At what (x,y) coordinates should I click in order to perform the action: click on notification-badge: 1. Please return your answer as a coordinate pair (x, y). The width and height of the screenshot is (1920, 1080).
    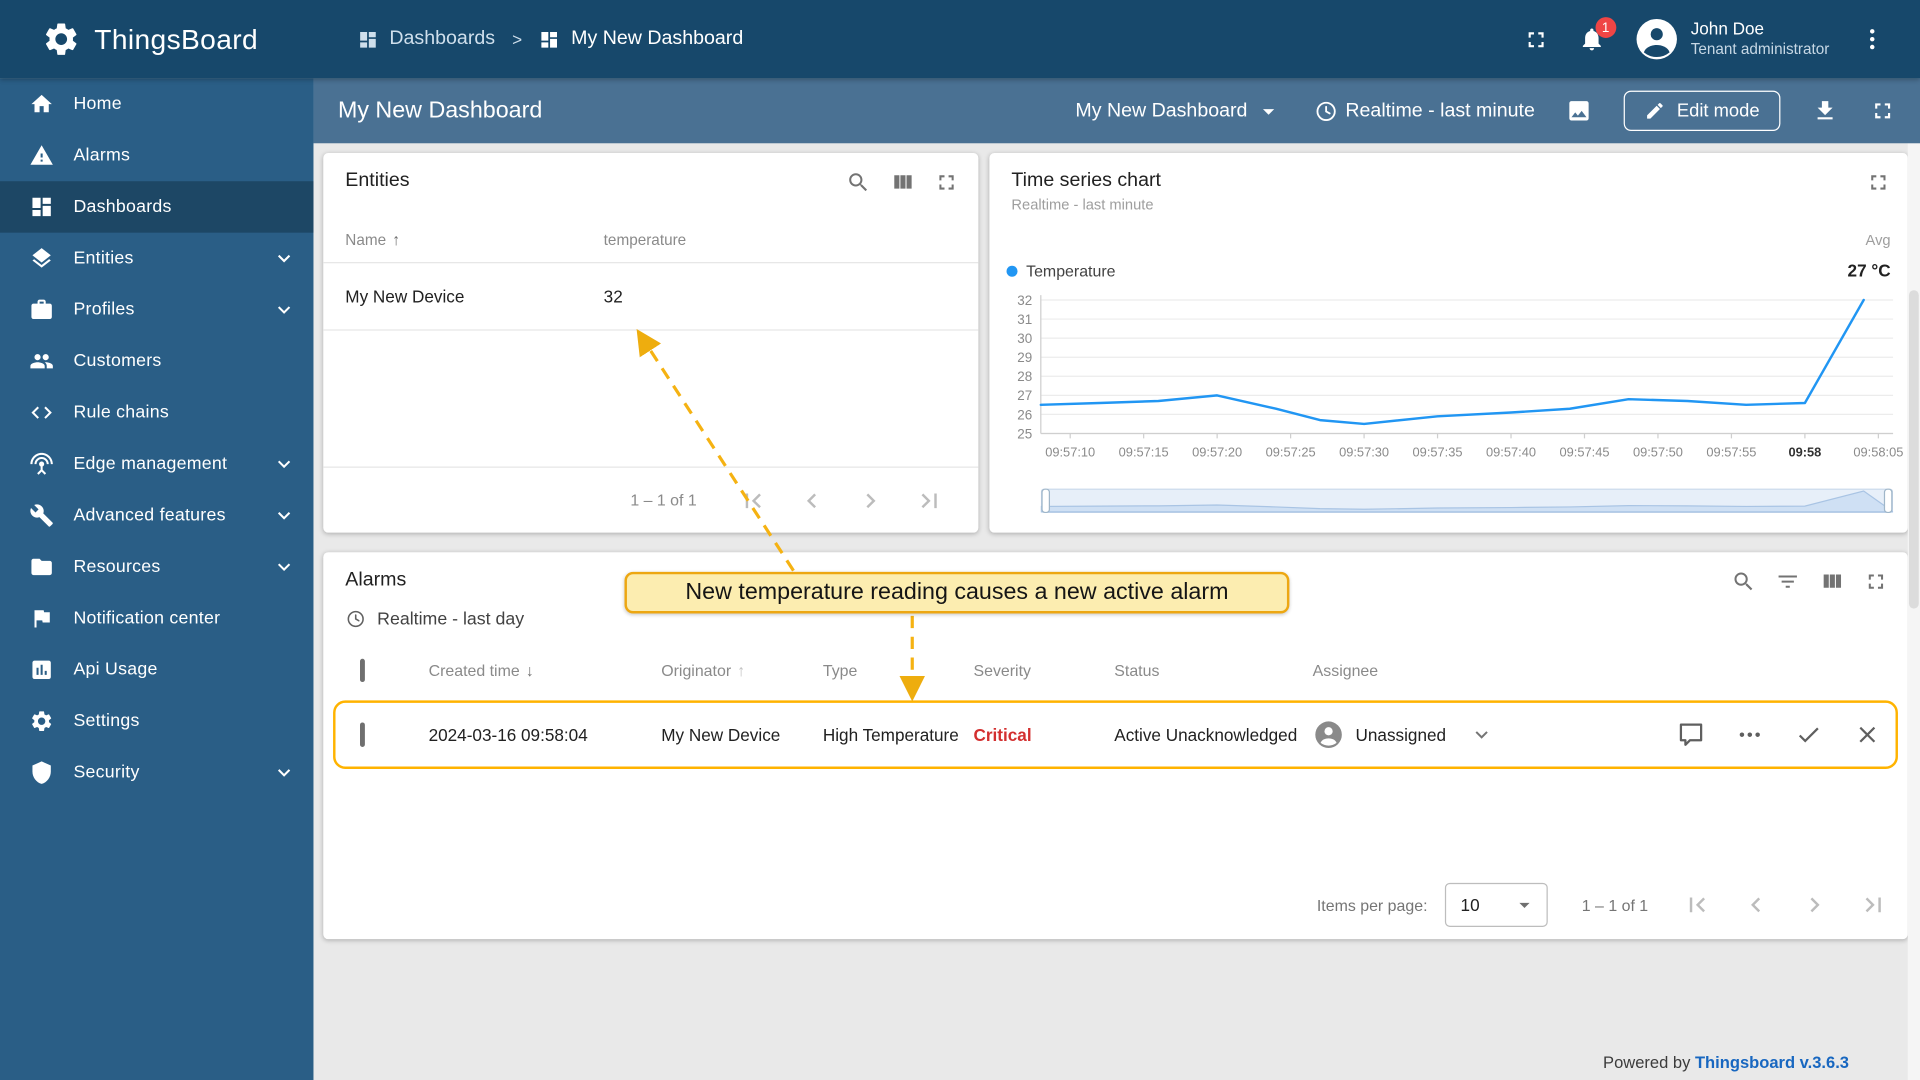
    Looking at the image, I should click on (1606, 27).